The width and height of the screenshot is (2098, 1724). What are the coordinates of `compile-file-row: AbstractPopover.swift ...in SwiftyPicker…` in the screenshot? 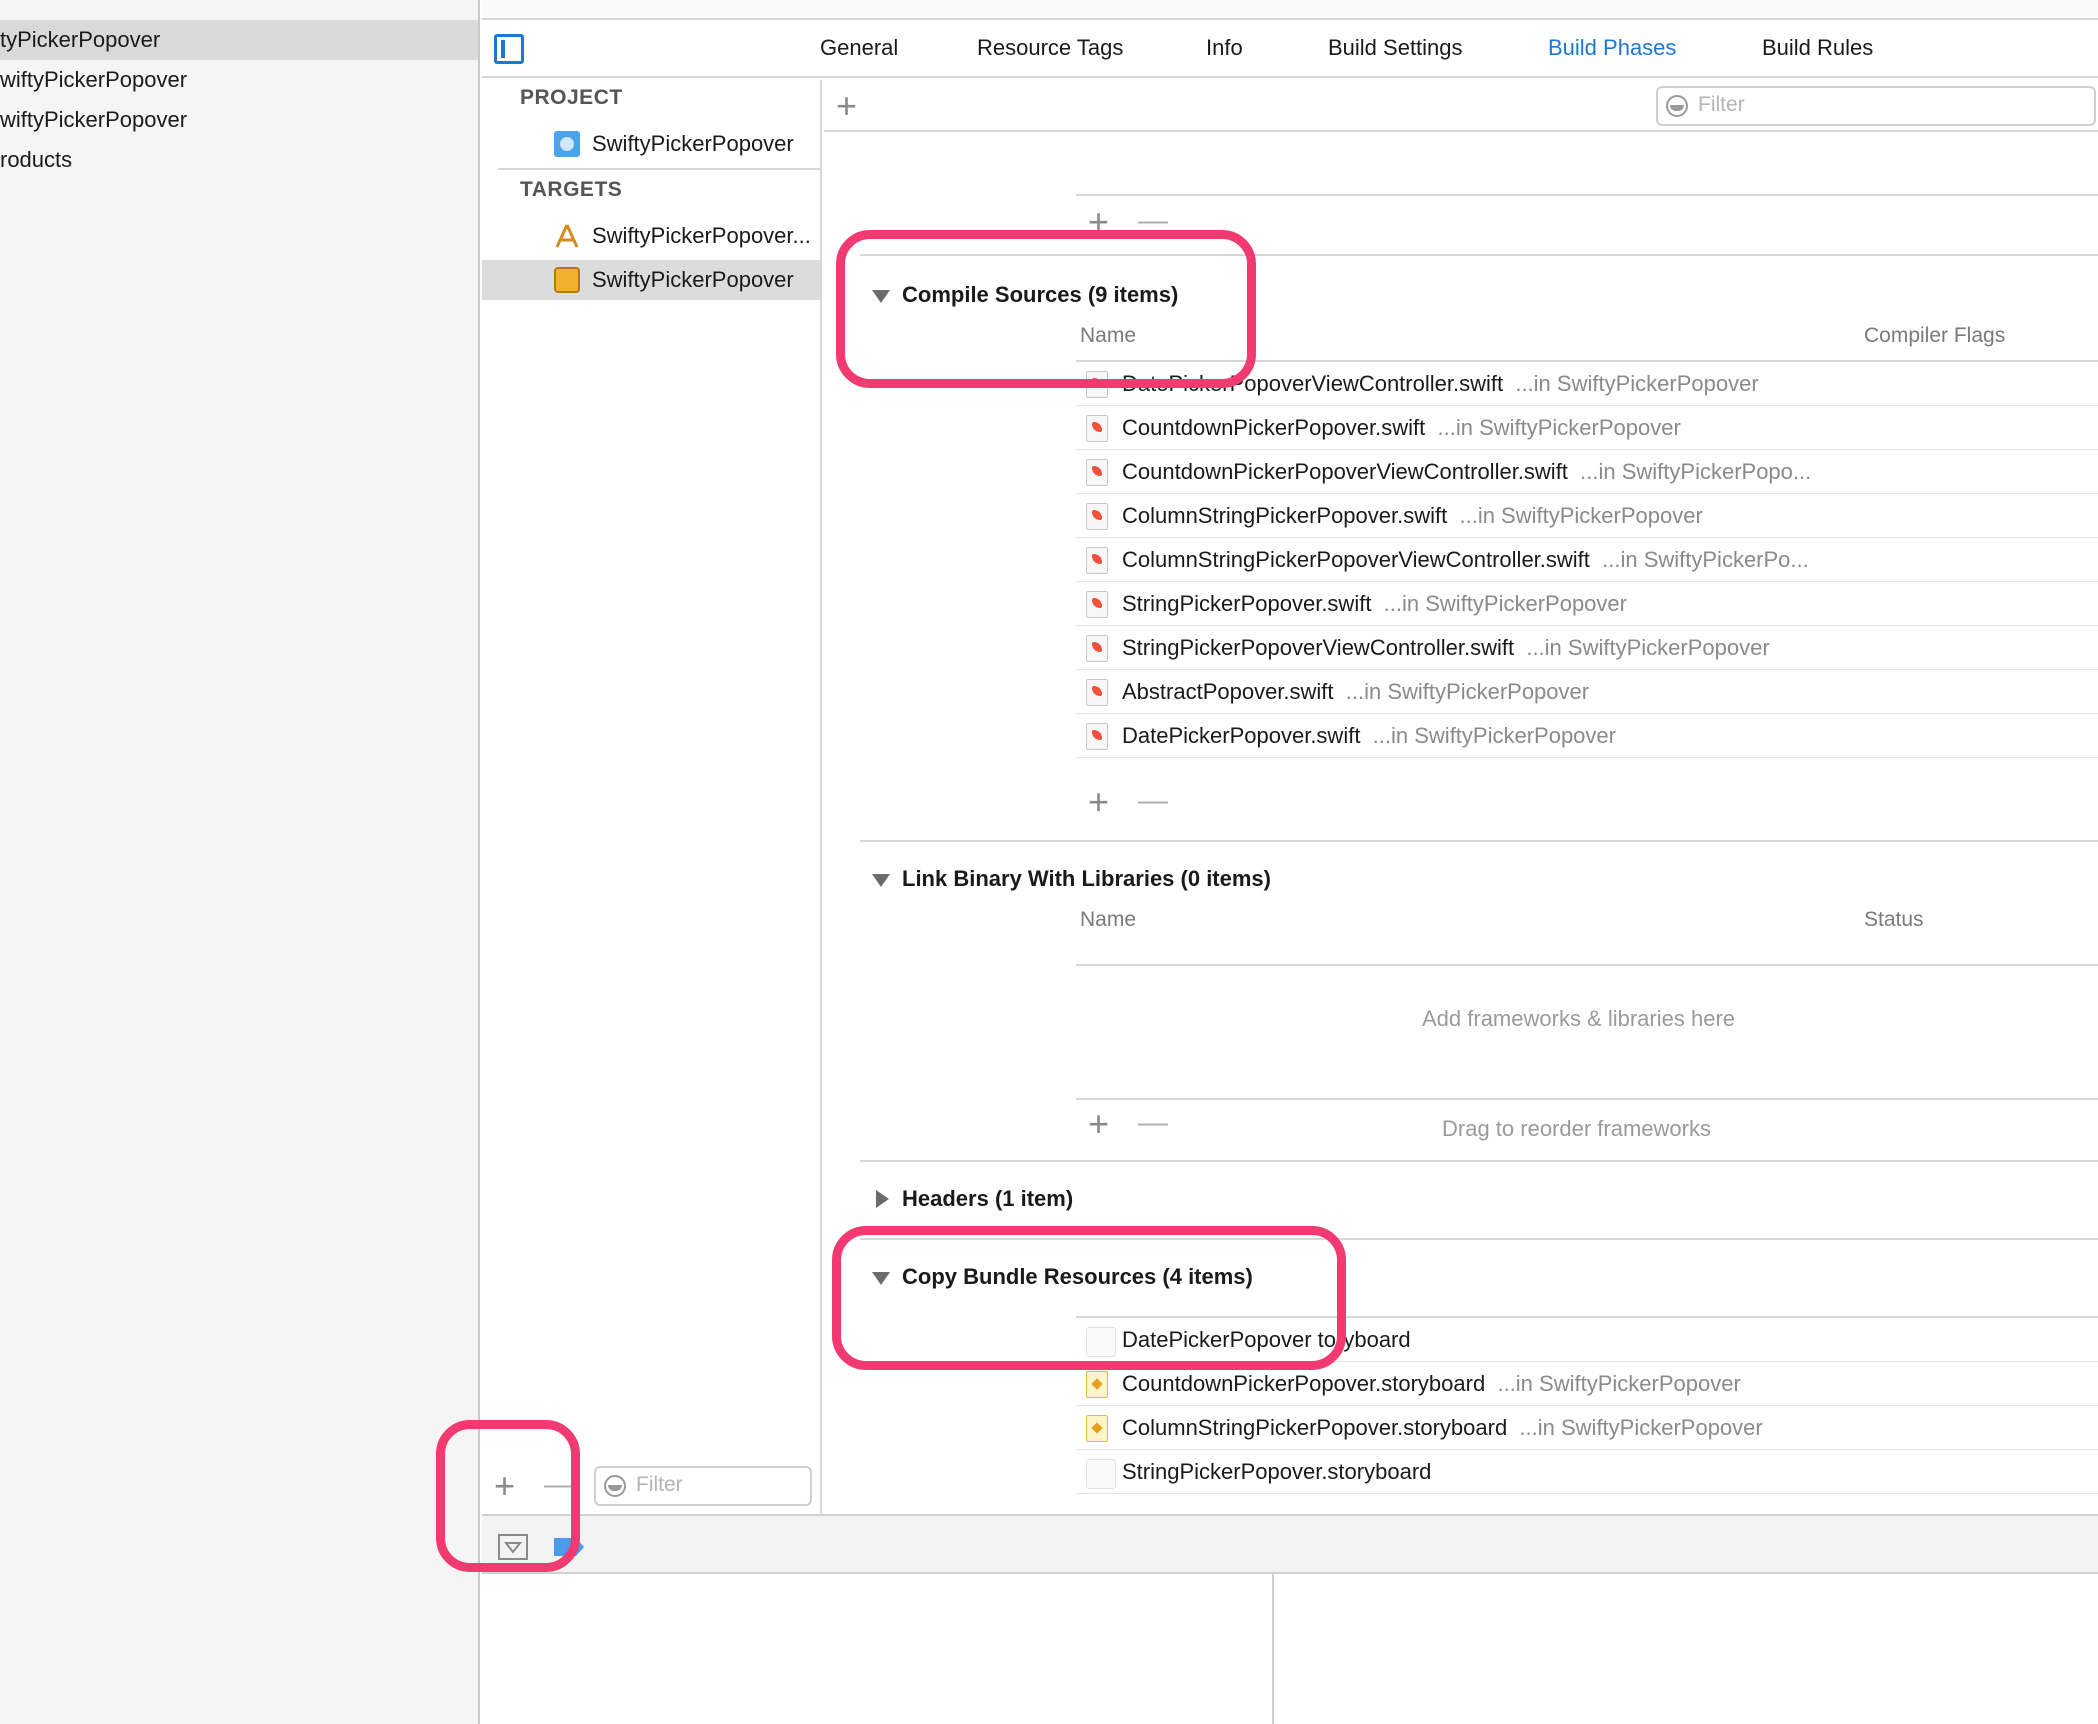 It's located at (1587, 692).